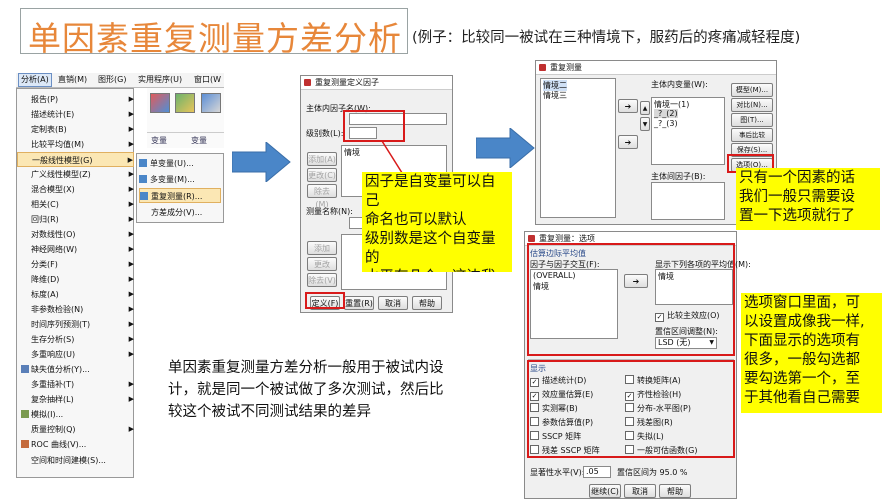  What do you see at coordinates (143, 163) in the screenshot?
I see `univariate-icon` at bounding box center [143, 163].